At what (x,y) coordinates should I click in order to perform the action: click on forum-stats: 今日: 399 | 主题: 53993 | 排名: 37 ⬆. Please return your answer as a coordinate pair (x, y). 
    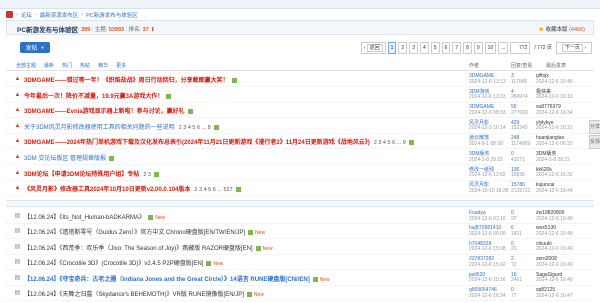
    Looking at the image, I should click on (111, 29).